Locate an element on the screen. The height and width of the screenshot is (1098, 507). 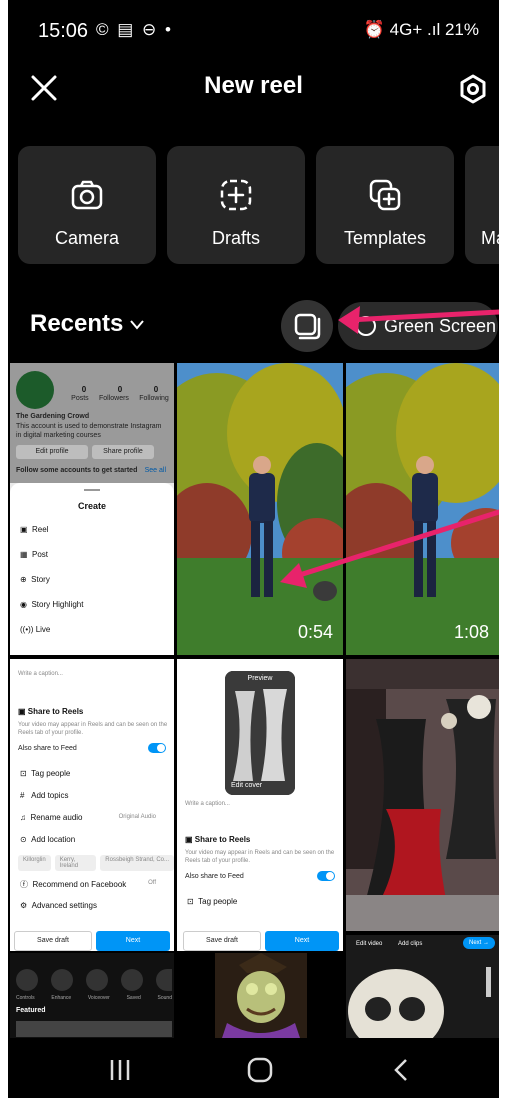
featured-strip is located at coordinates (94, 1029).